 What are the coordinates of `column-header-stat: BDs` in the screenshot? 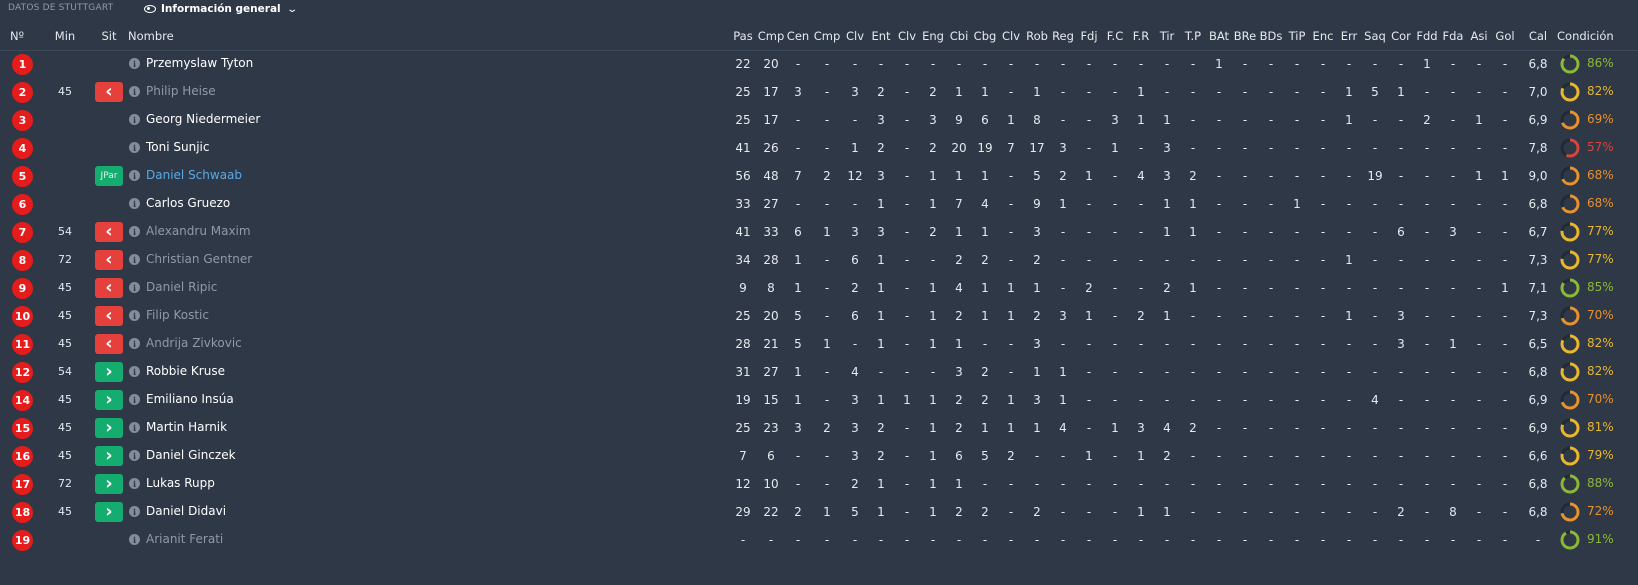 It's located at (1271, 36).